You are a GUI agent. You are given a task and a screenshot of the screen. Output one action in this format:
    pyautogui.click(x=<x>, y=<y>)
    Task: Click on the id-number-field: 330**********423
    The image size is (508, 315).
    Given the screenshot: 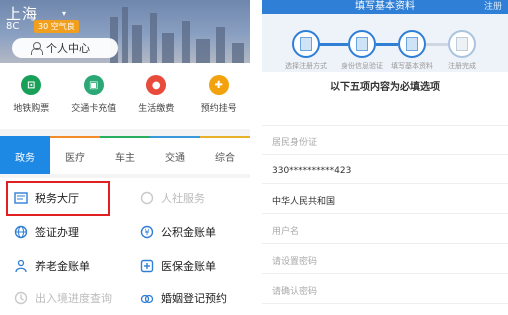 What is the action you would take?
    pyautogui.click(x=385, y=171)
    